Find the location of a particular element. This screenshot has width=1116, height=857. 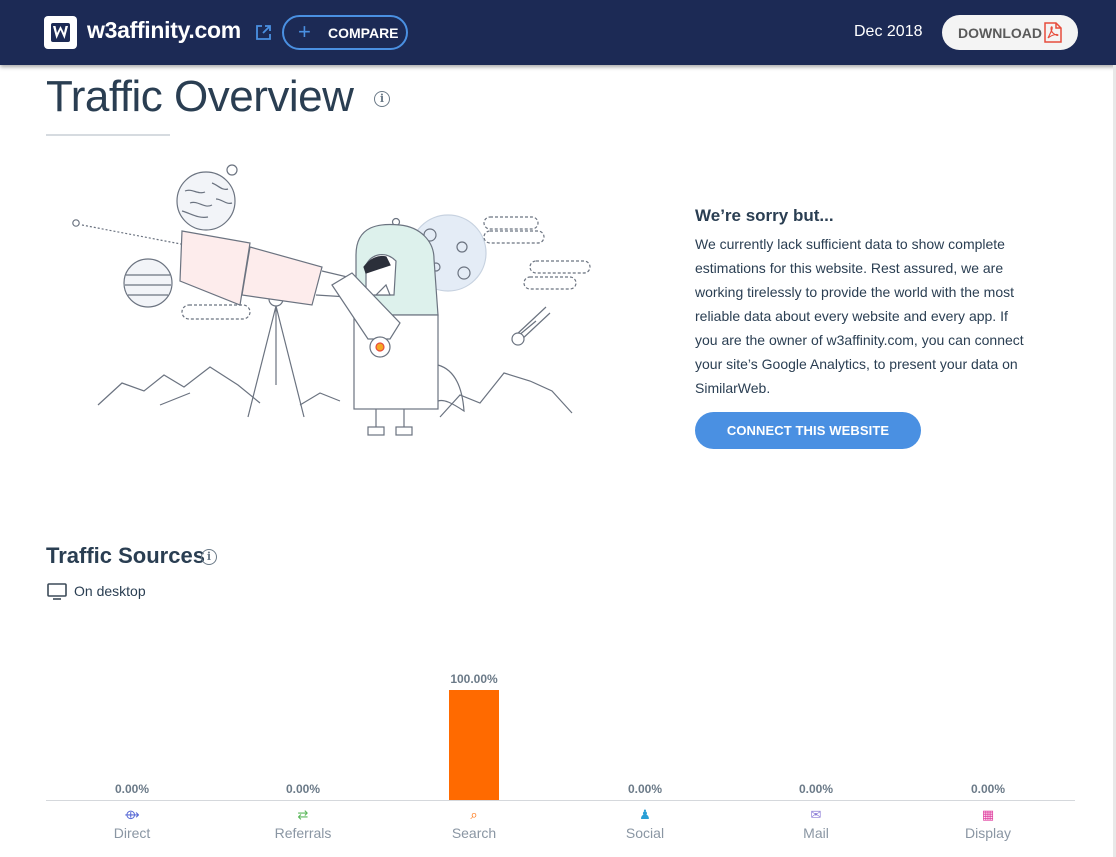

x-axis-line is located at coordinates (560, 800).